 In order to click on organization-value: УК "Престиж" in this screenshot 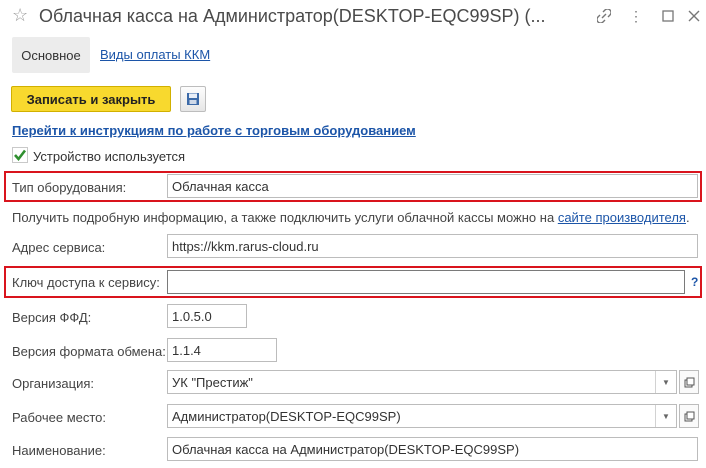, I will do `click(212, 382)`.